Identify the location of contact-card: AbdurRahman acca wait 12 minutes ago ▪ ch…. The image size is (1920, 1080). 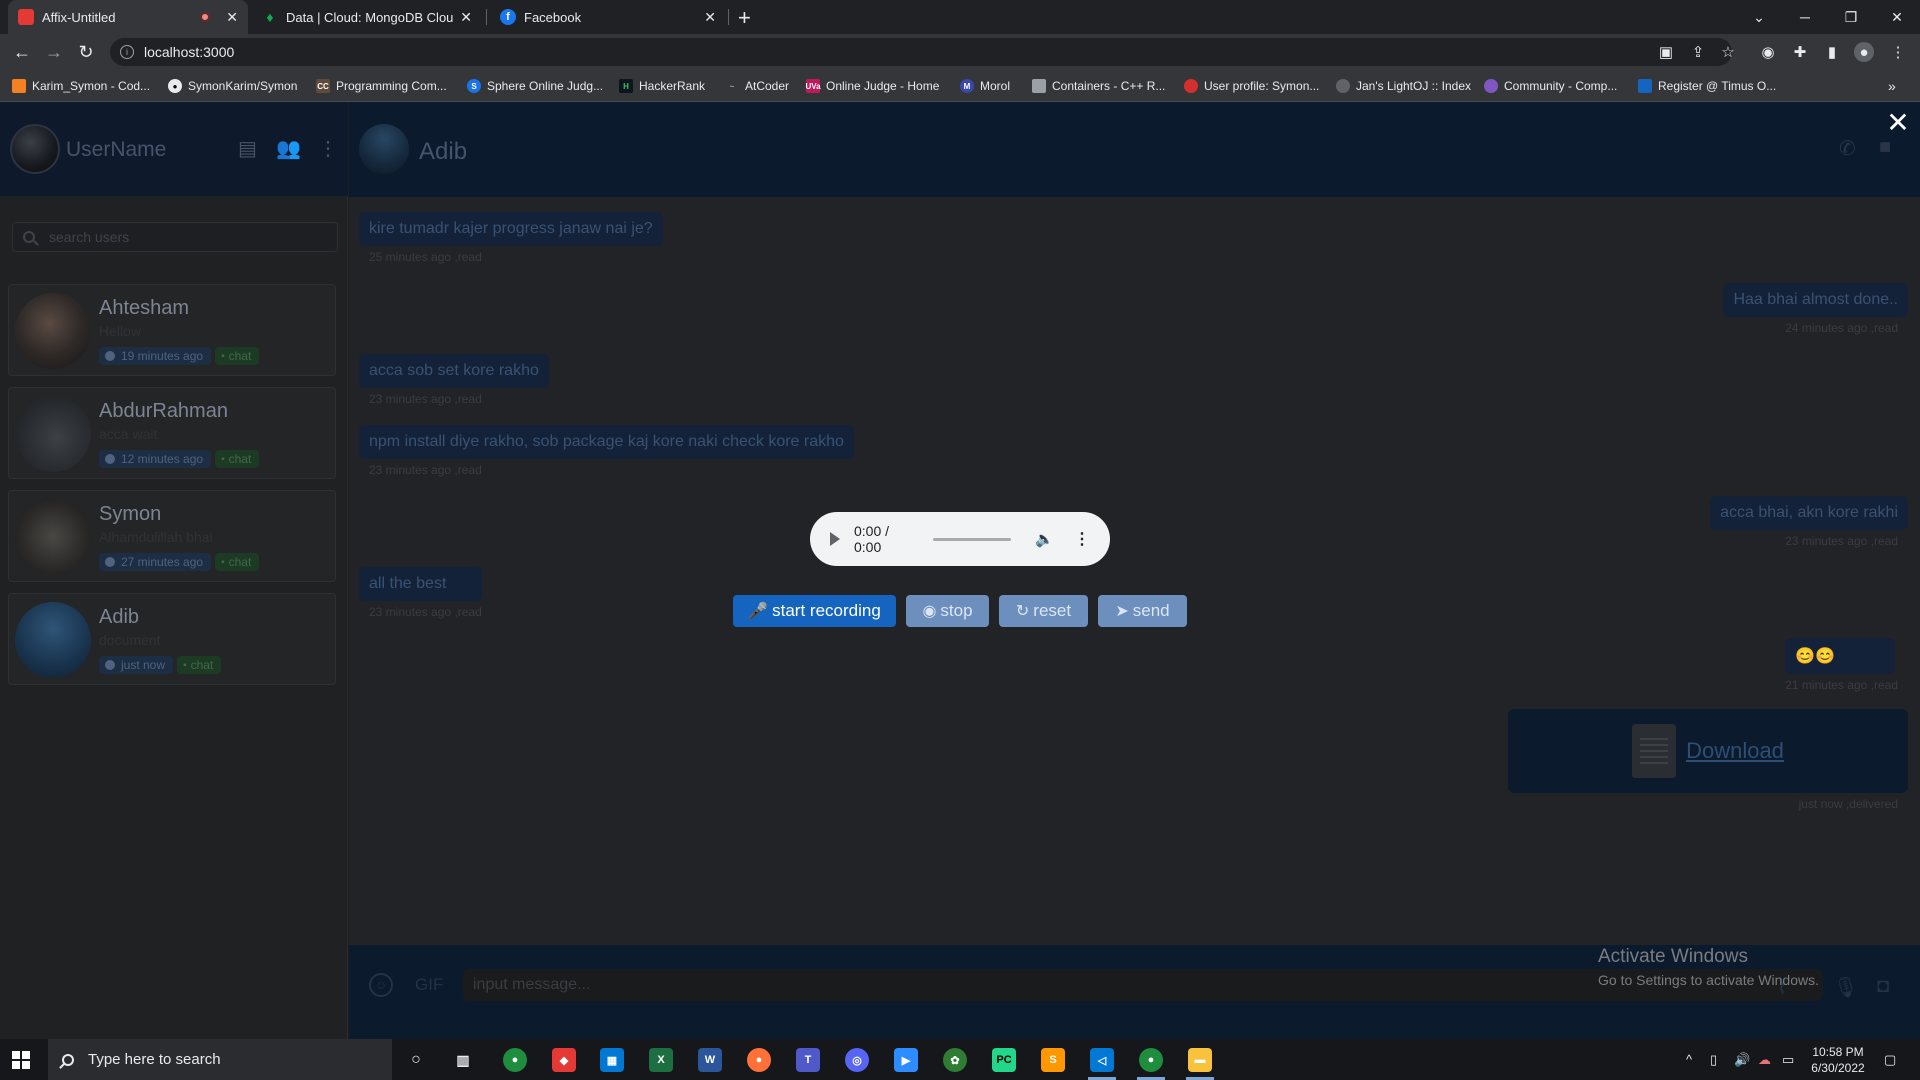
(172, 433).